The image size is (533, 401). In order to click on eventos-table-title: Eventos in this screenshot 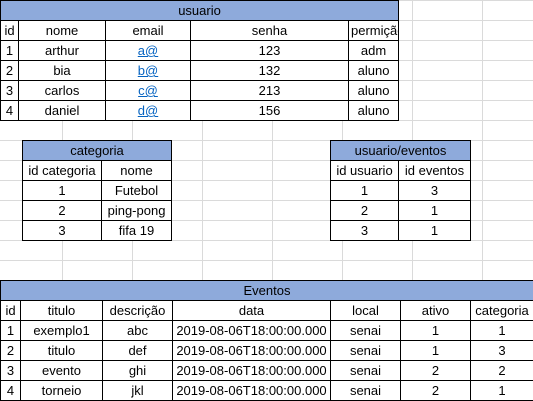, I will do `click(267, 291)`.